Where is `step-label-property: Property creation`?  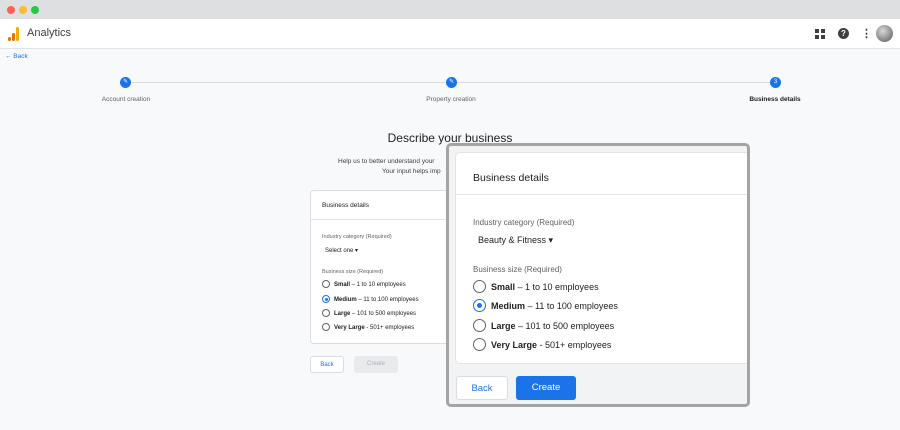
step-label-property: Property creation is located at coordinates (451, 99).